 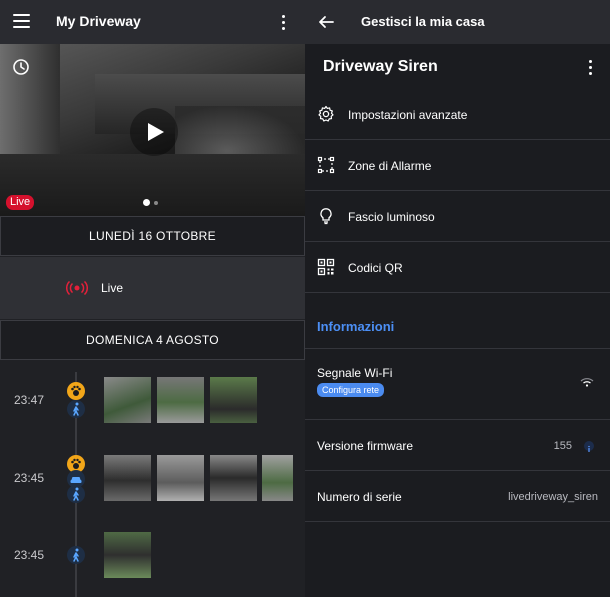 What do you see at coordinates (457, 166) in the screenshot?
I see `menu-item-alarm-zones: Zone di Allarme` at bounding box center [457, 166].